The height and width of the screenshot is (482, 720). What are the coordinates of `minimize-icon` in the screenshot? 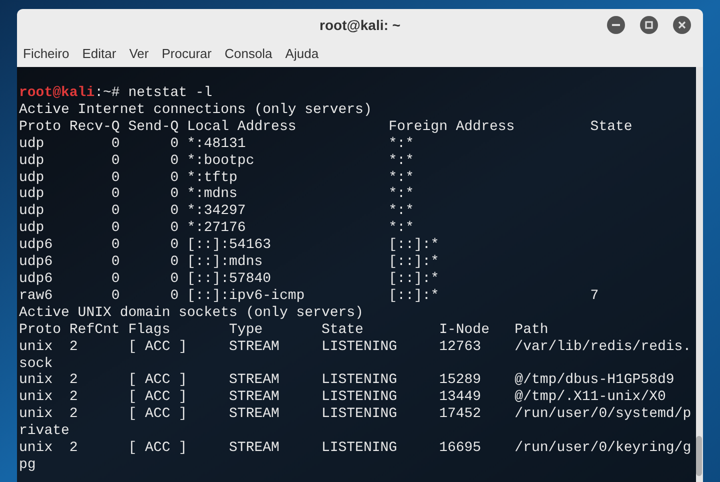 It's located at (616, 25).